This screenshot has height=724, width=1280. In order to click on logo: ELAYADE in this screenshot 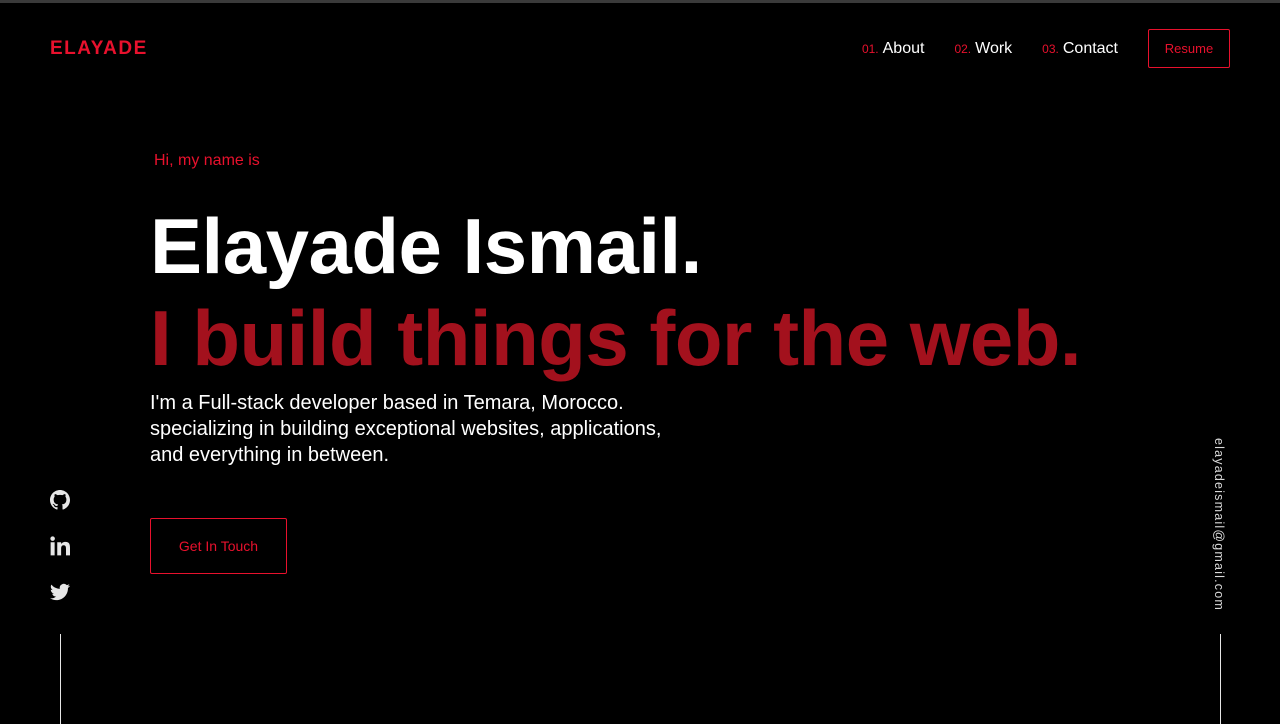, I will do `click(99, 49)`.